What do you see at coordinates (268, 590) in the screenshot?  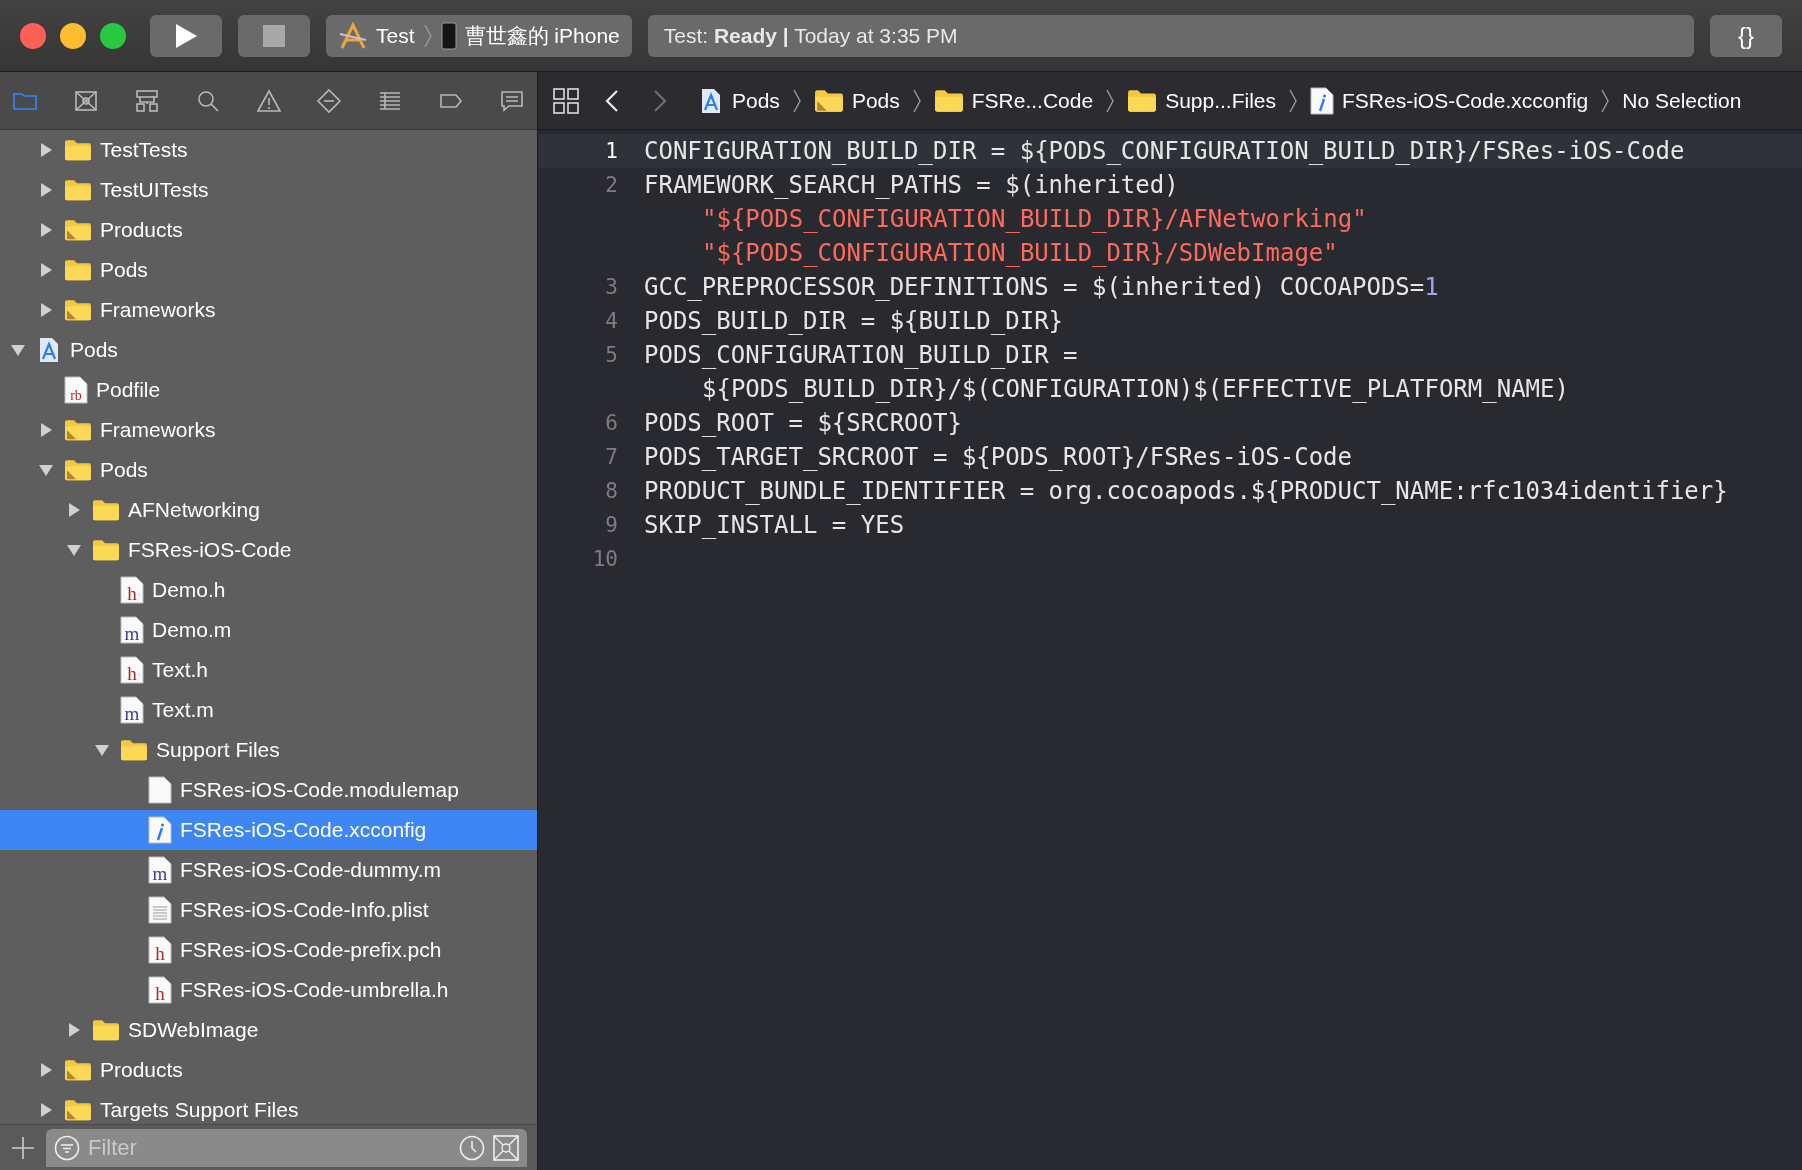 I see `navigator-row: h Demo.h` at bounding box center [268, 590].